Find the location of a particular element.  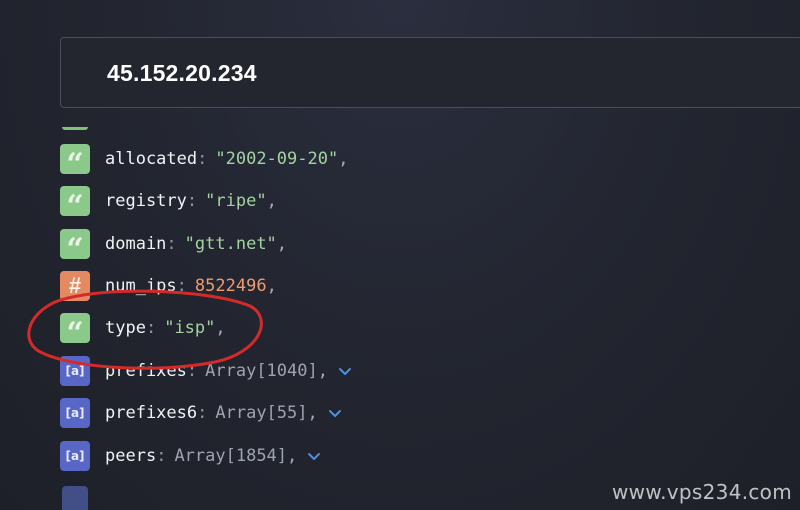

field-key: num_ips is located at coordinates (141, 286).